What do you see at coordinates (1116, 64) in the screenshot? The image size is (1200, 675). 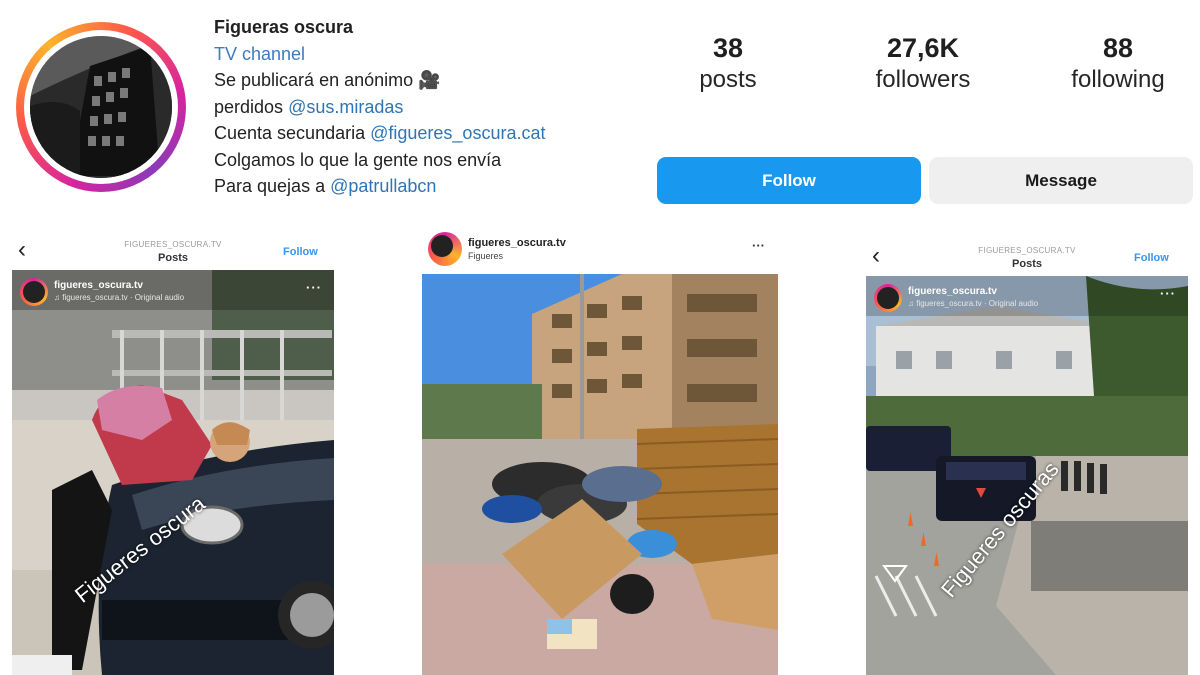 I see `stat-following: 88 following` at bounding box center [1116, 64].